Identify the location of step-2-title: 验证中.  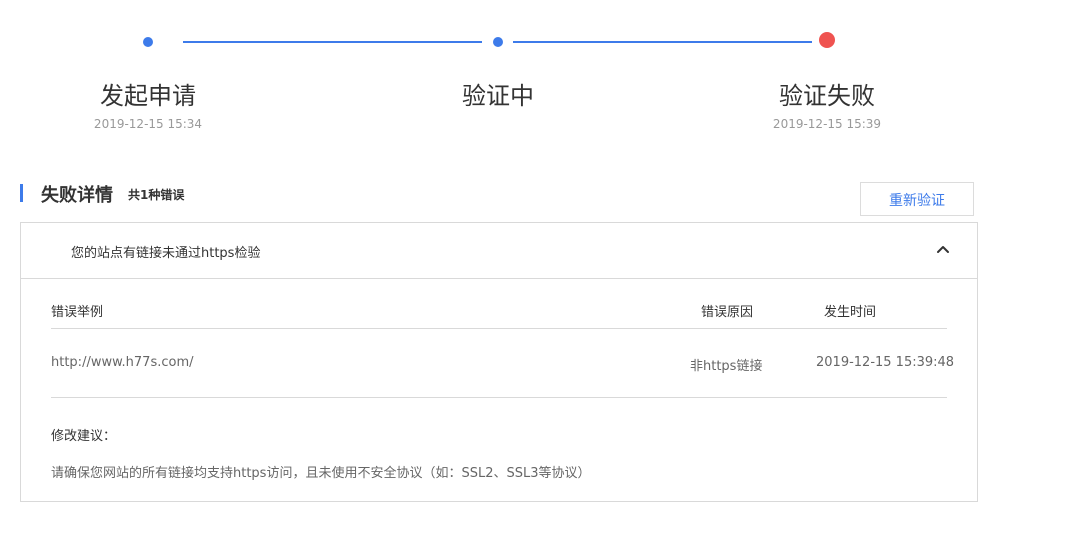
(498, 96).